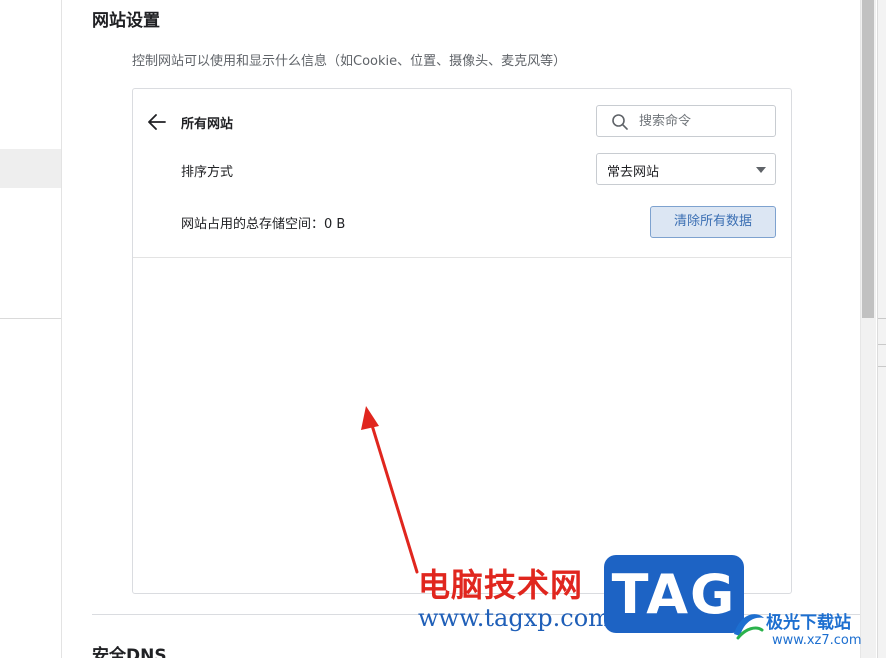 The height and width of the screenshot is (658, 886). Describe the element at coordinates (749, 627) in the screenshot. I see `aurora-logo-icon` at that location.